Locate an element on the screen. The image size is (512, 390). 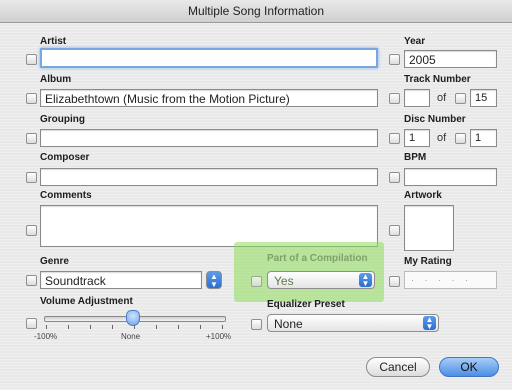
cancel-button: Cancel is located at coordinates (398, 367).